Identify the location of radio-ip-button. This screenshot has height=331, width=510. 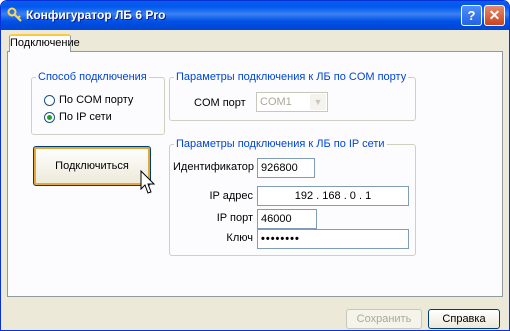
(49, 117).